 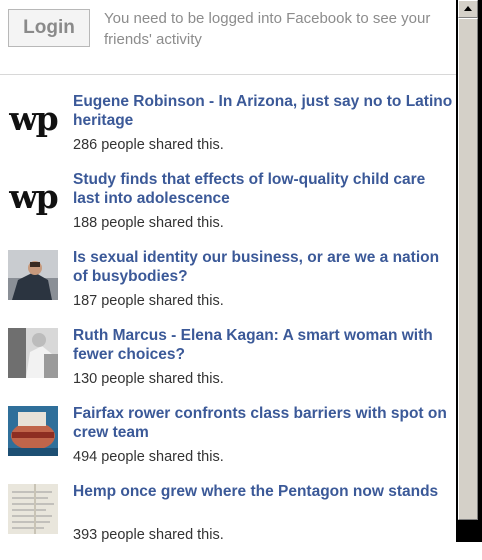 I want to click on scrollbar, so click(x=469, y=271).